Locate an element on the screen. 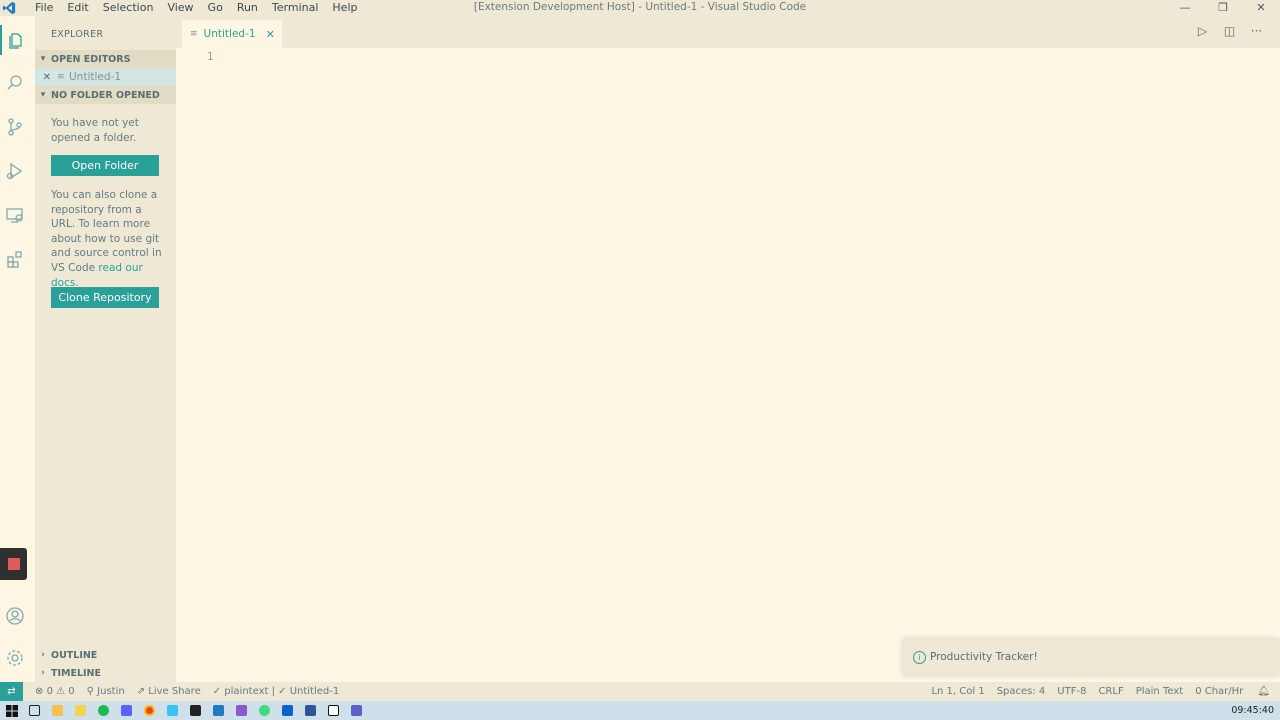 This screenshot has width=1280, height=720. end-of-line: CRLF is located at coordinates (1110, 691).